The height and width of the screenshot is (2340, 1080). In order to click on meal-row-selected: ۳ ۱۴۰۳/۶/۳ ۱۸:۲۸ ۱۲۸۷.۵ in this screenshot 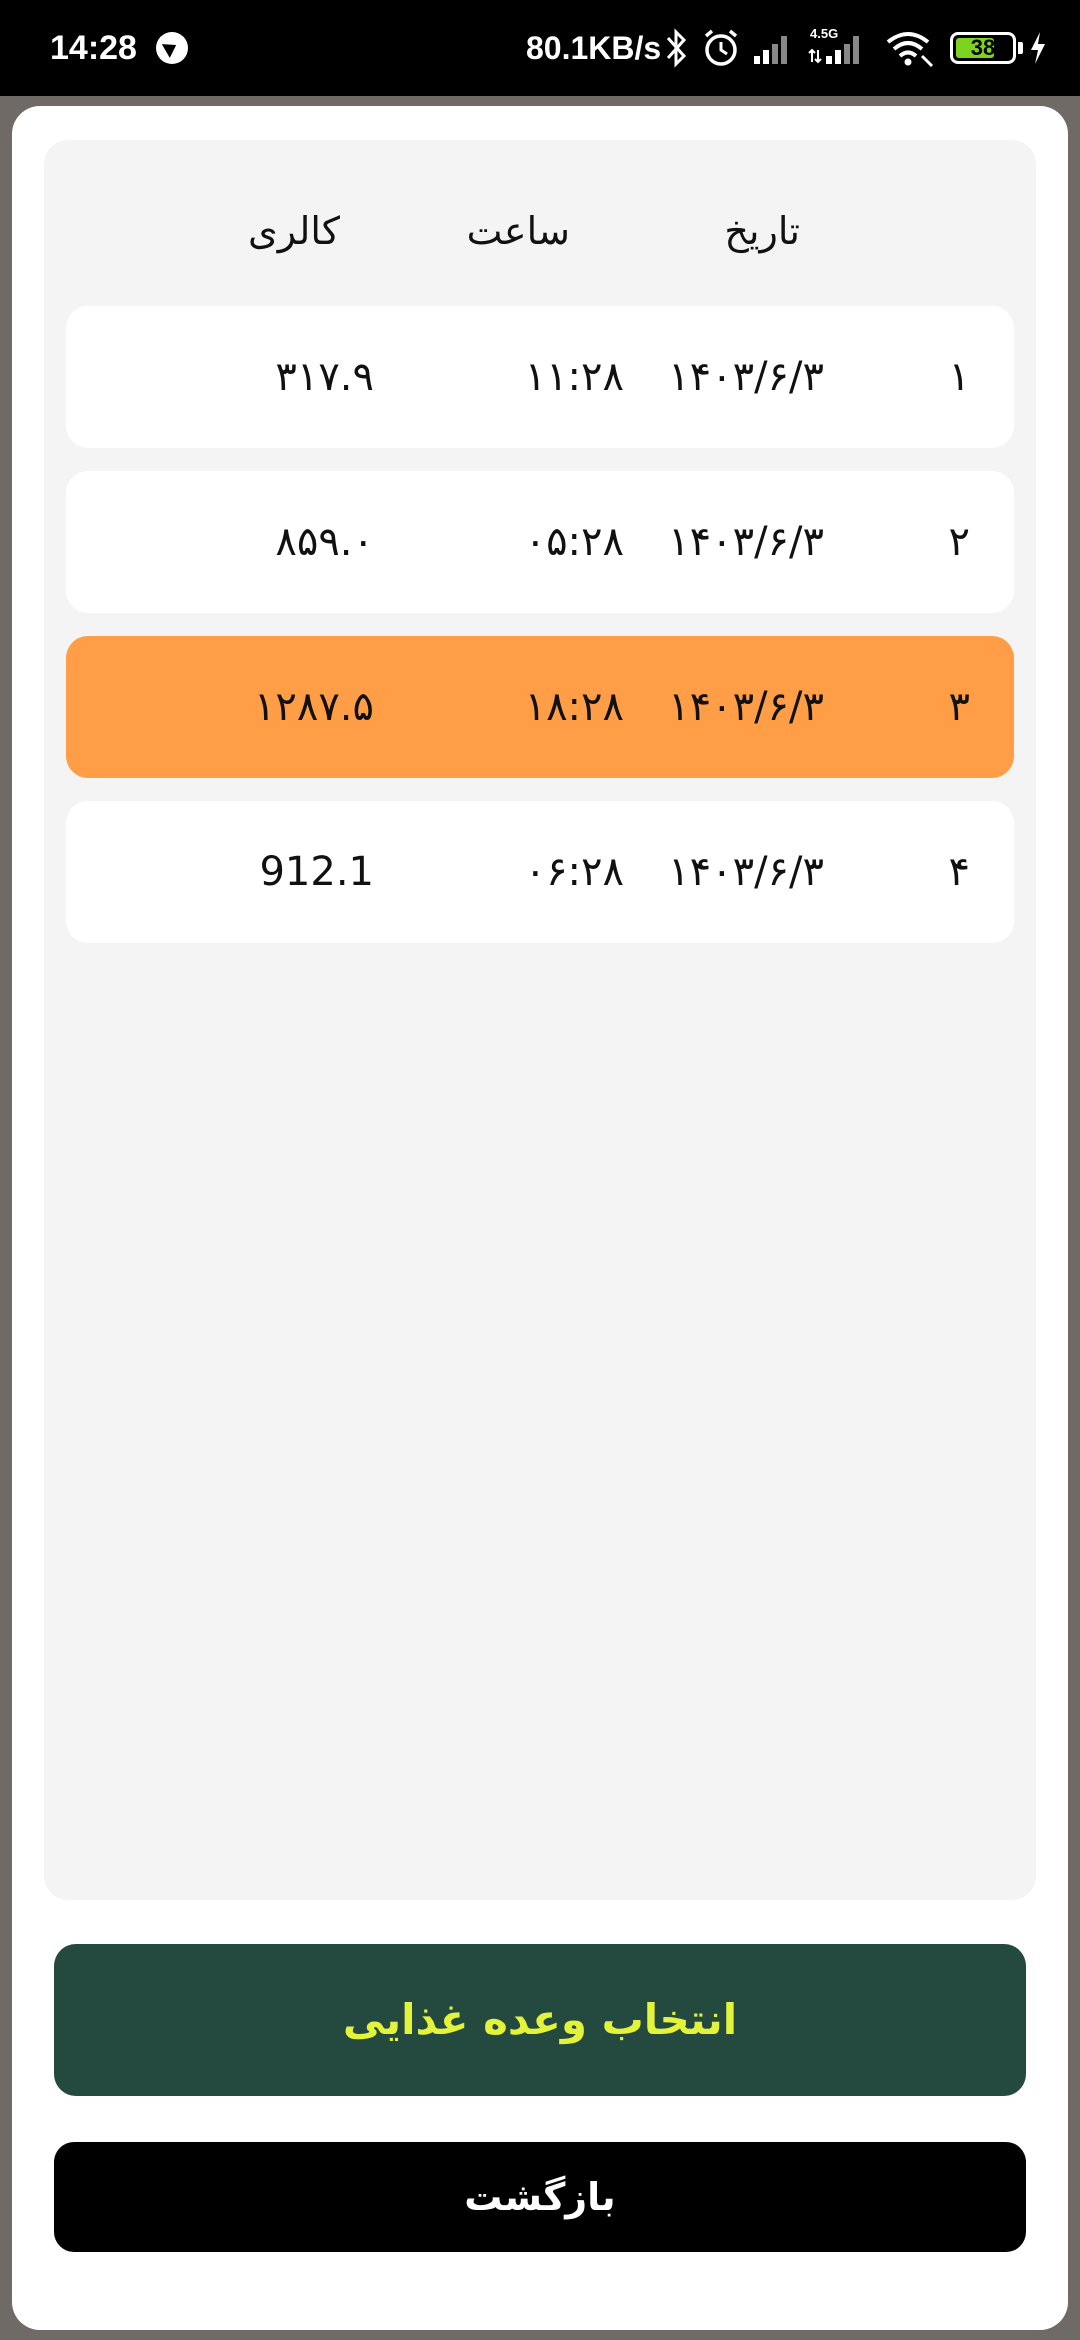, I will do `click(540, 707)`.